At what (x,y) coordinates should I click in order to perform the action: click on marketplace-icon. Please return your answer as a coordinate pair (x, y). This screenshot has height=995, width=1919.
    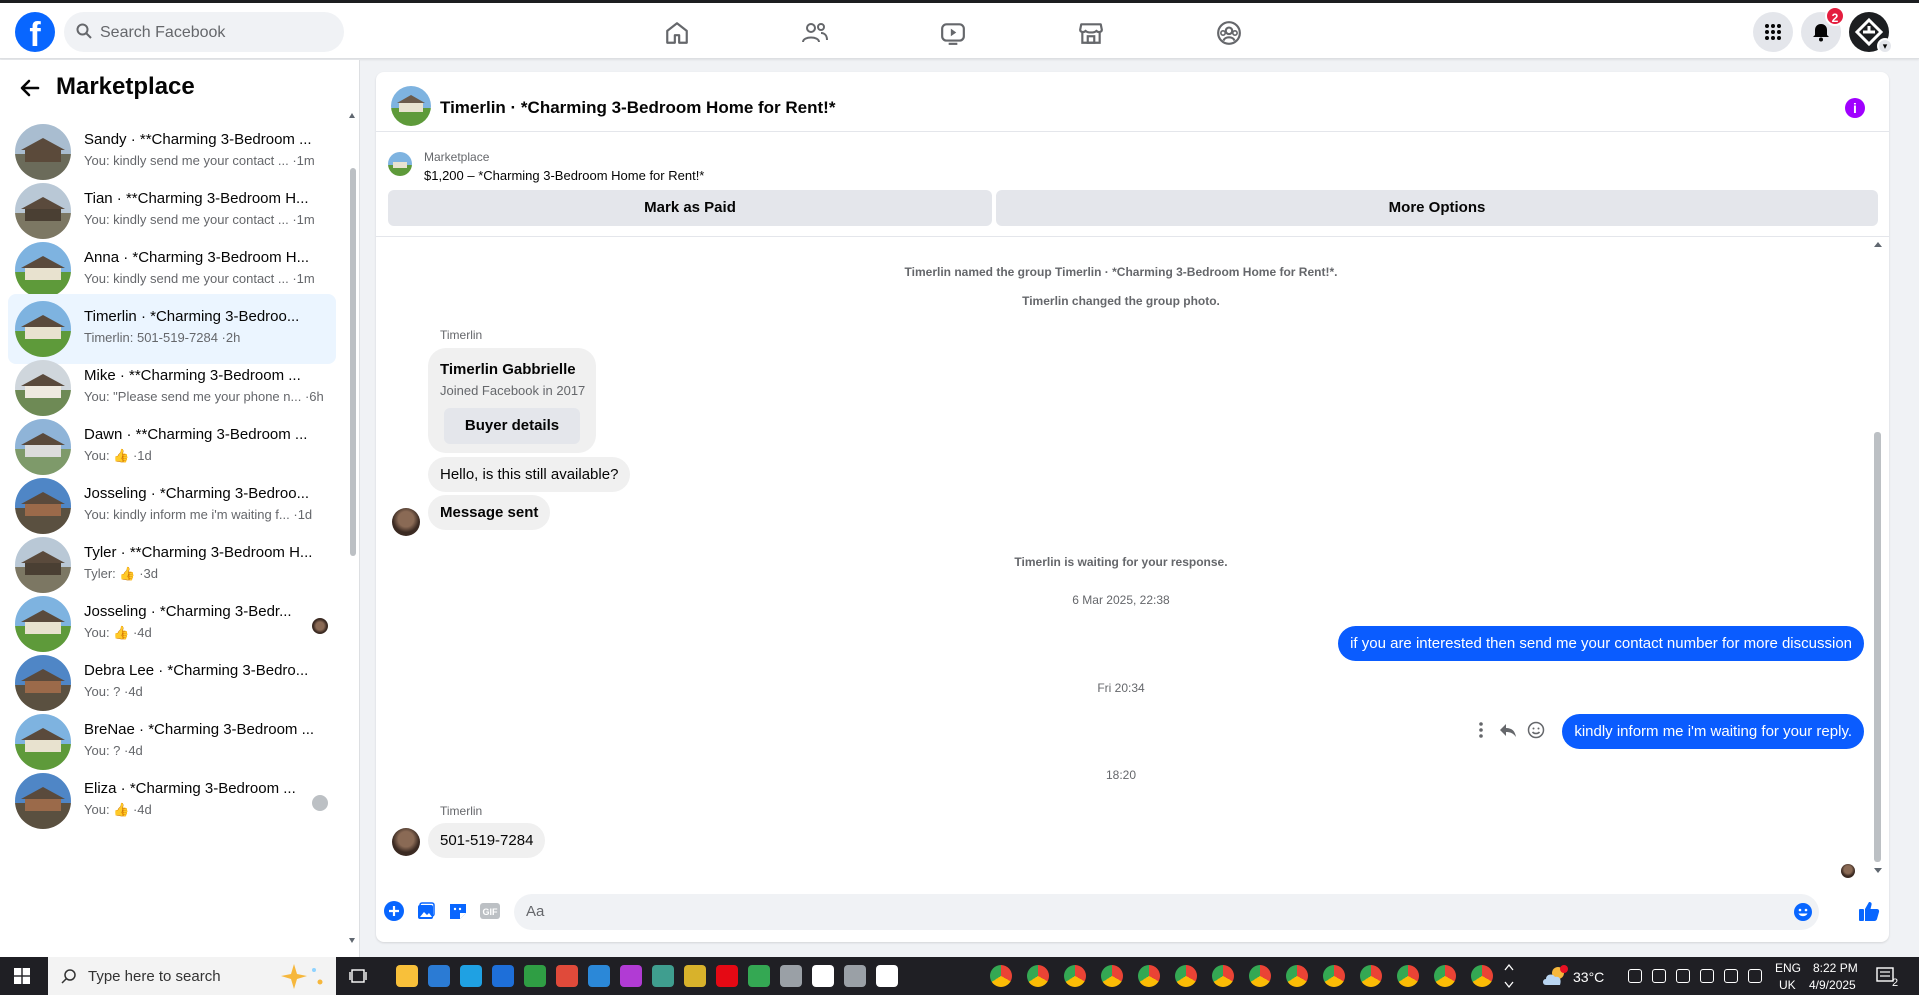
    Looking at the image, I should click on (1091, 33).